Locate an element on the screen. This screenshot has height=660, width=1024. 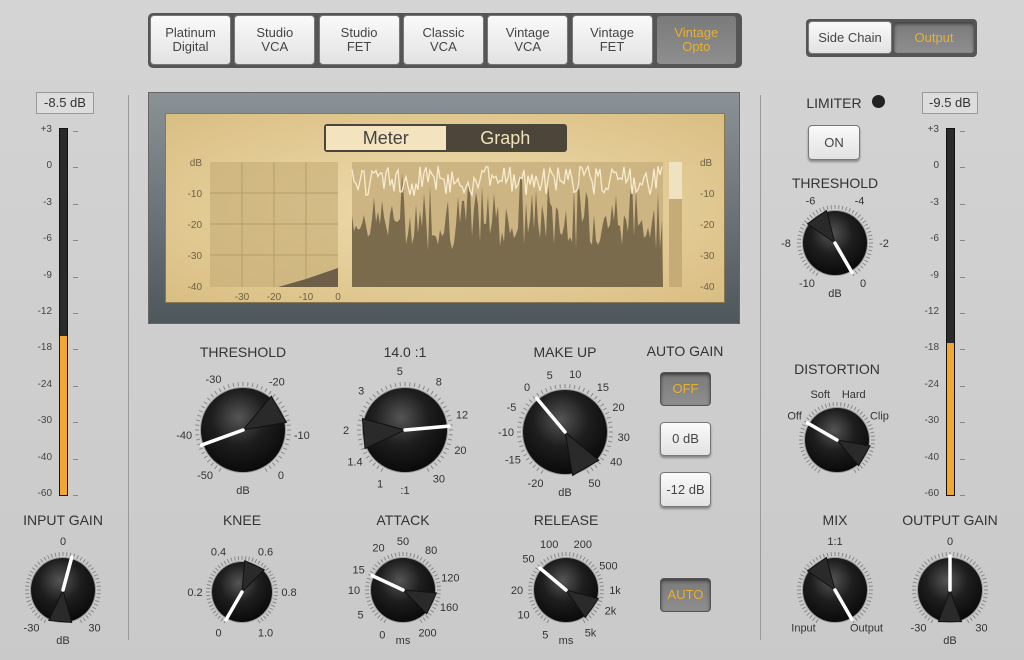
limiter-threshold-knob: THRESHOLD -10 -8 -6 -4 -2 0 dB is located at coordinates (835, 237).